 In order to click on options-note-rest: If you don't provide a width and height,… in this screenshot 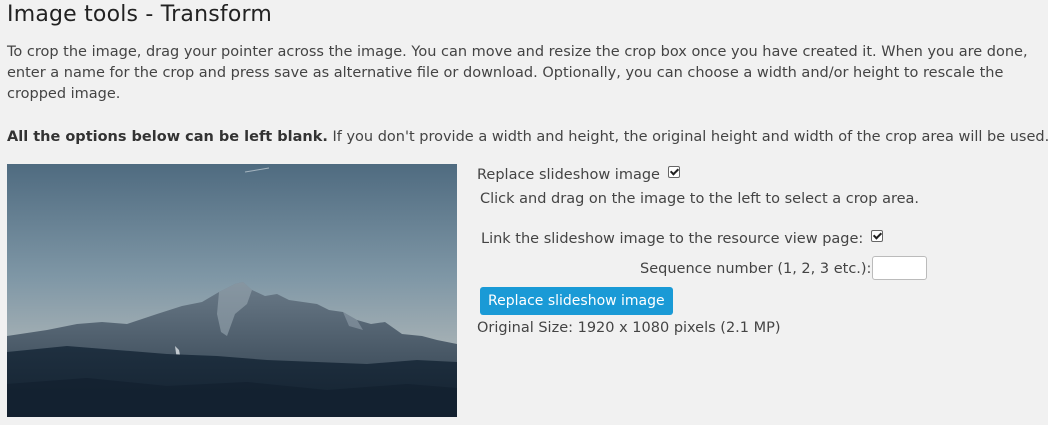, I will do `click(687, 137)`.